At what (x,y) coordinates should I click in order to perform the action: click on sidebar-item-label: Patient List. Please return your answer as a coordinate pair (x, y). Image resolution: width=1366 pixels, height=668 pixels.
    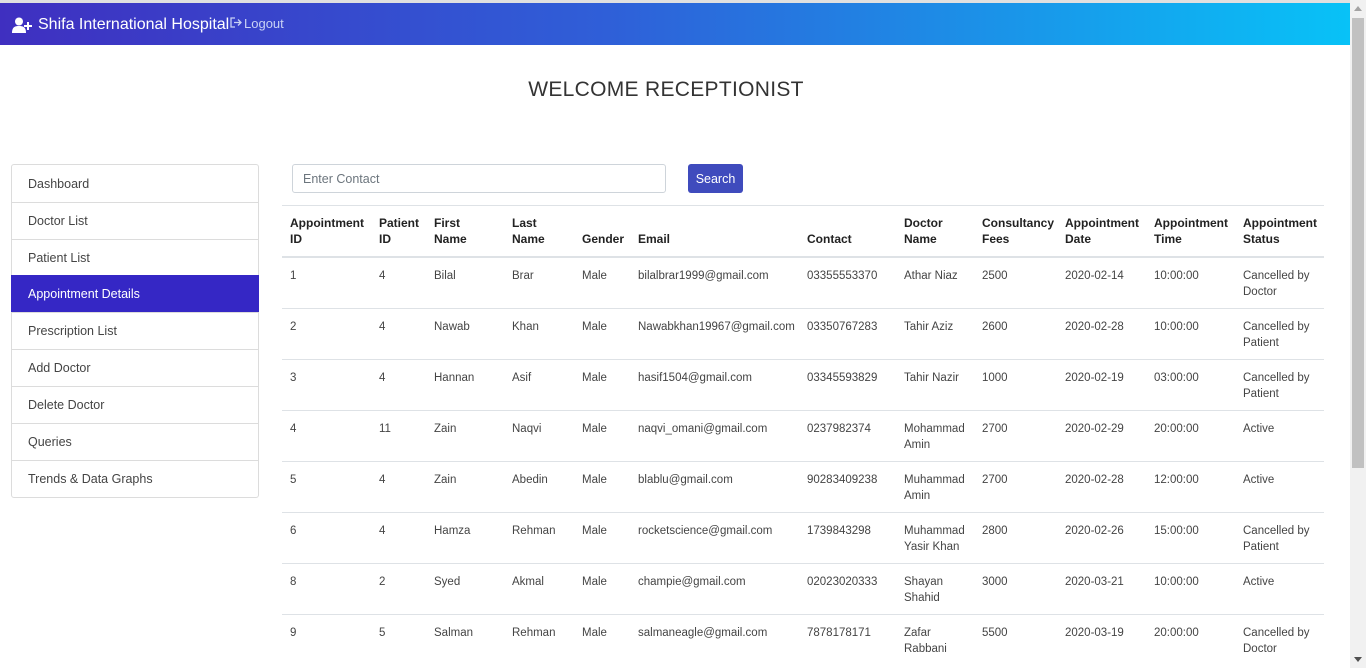
    Looking at the image, I should click on (59, 258).